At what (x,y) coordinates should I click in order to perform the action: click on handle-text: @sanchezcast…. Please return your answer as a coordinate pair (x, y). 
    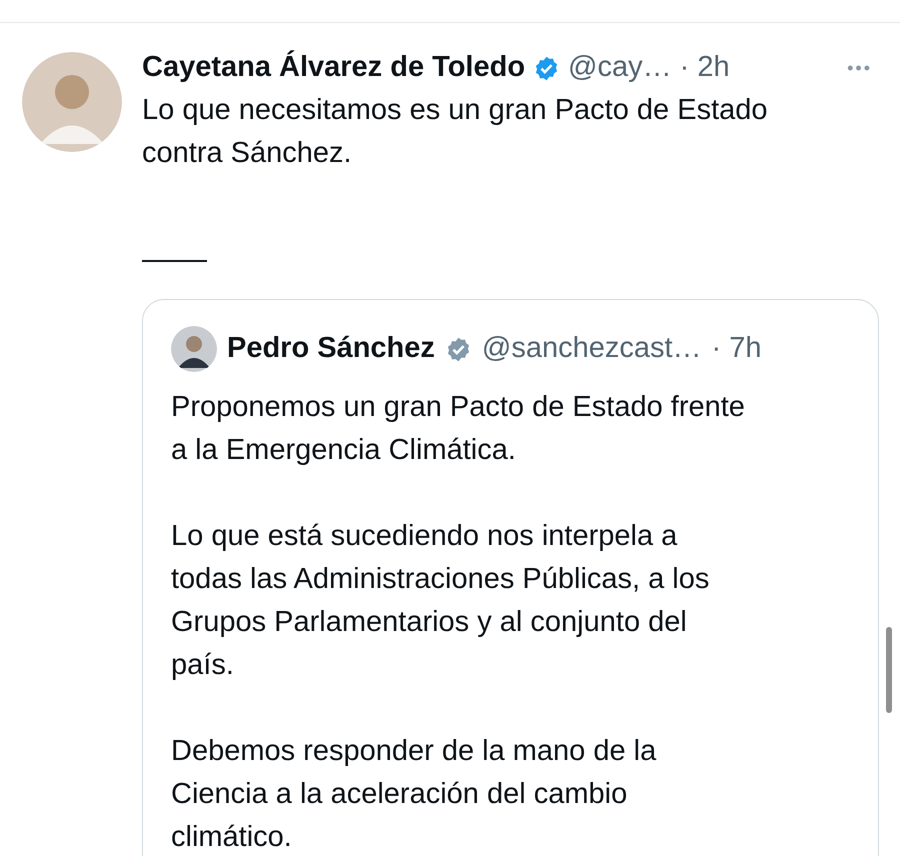
    Looking at the image, I should click on (592, 348).